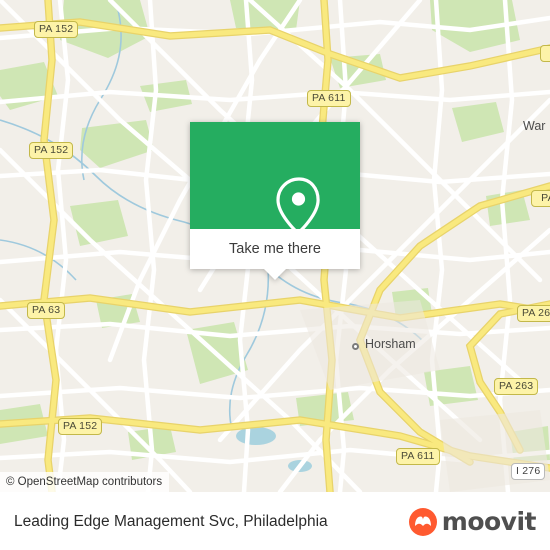 The image size is (550, 550). What do you see at coordinates (516, 386) in the screenshot?
I see `shield-pa-263-lower: PA 263` at bounding box center [516, 386].